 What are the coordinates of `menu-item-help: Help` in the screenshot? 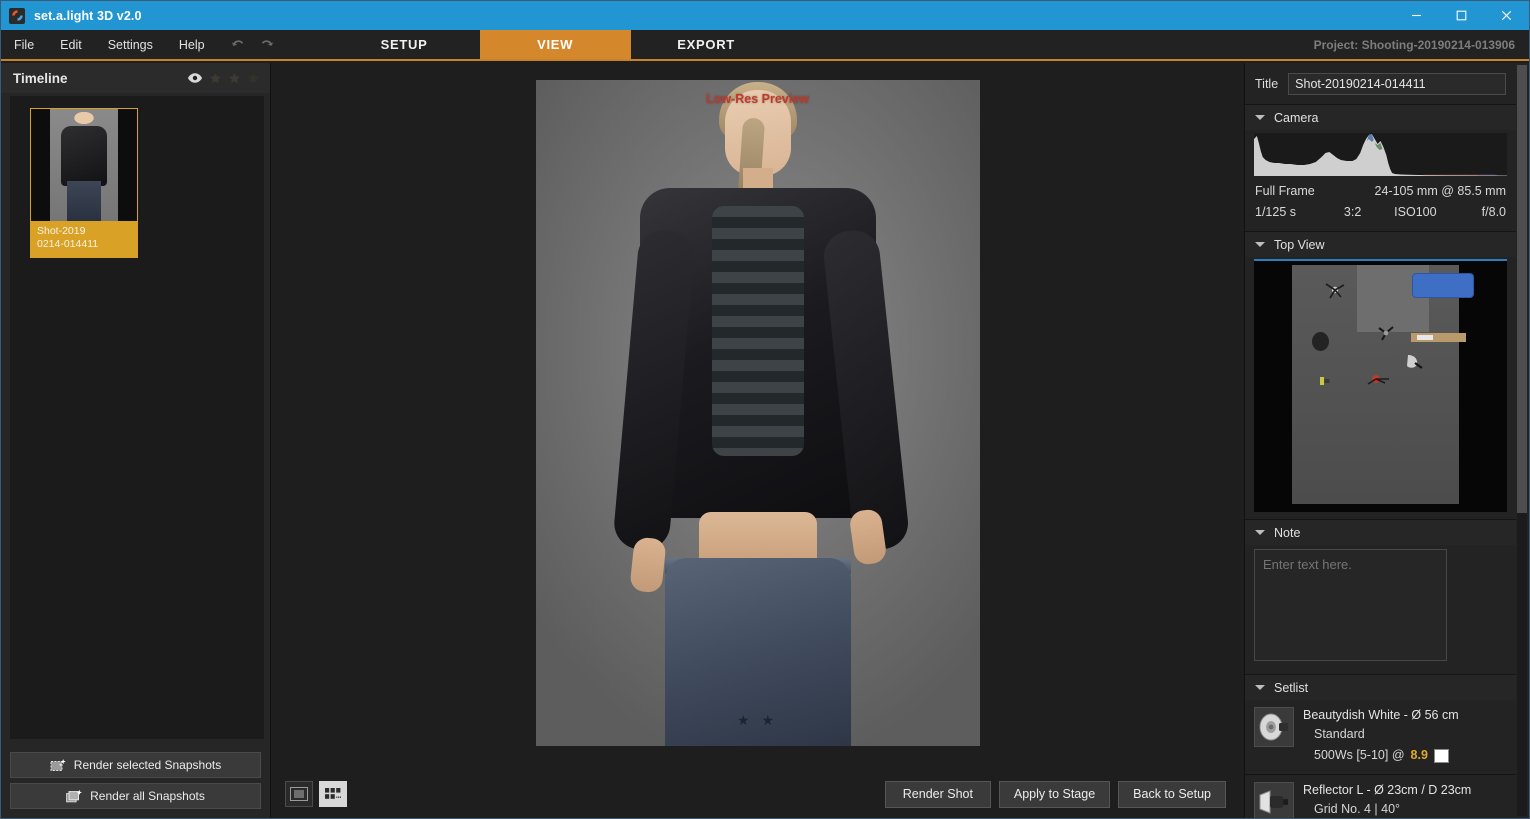 It's located at (192, 44).